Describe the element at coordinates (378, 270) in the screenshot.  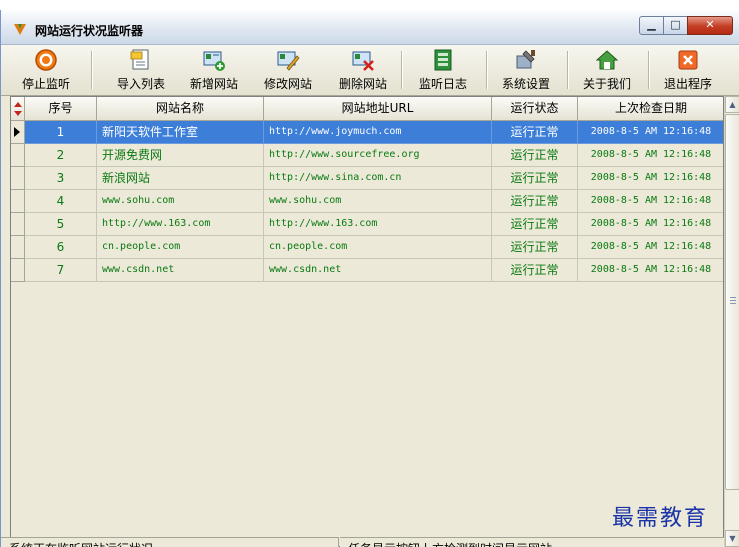
I see `cell-site-url: www.csdn.net` at that location.